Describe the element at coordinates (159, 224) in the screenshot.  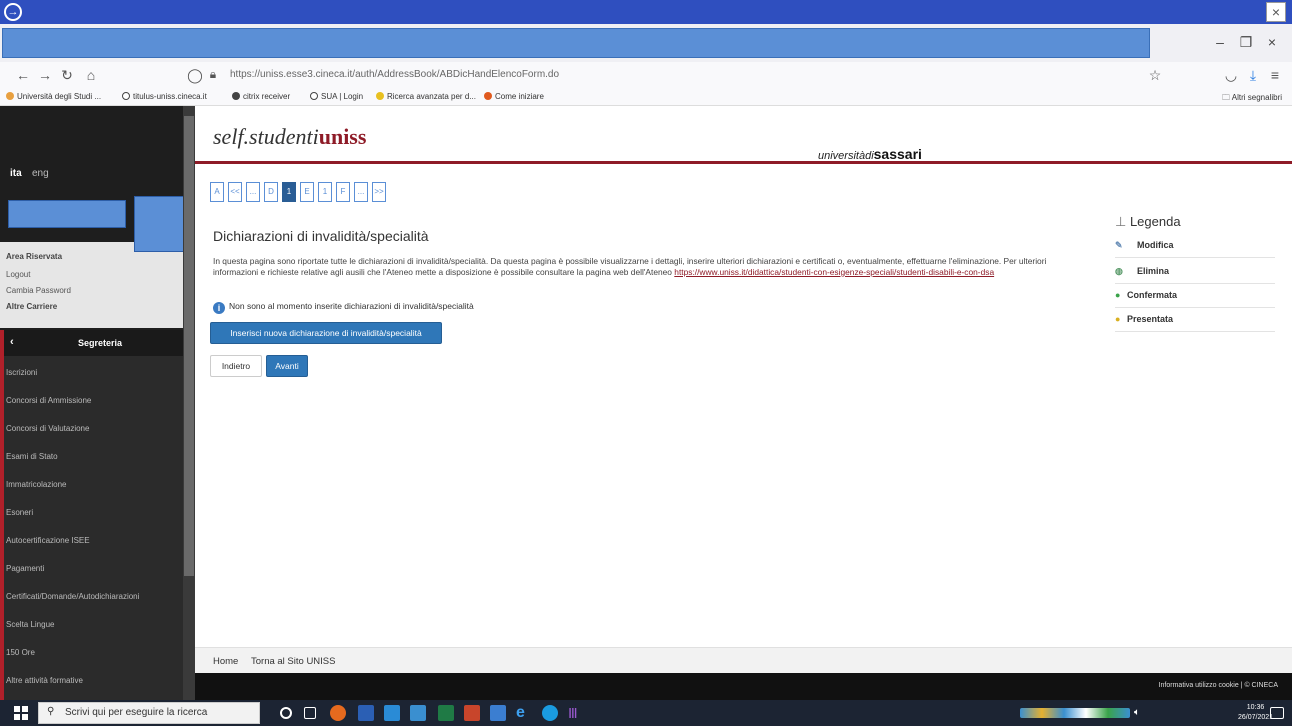
I see `redacted-user-photo` at that location.